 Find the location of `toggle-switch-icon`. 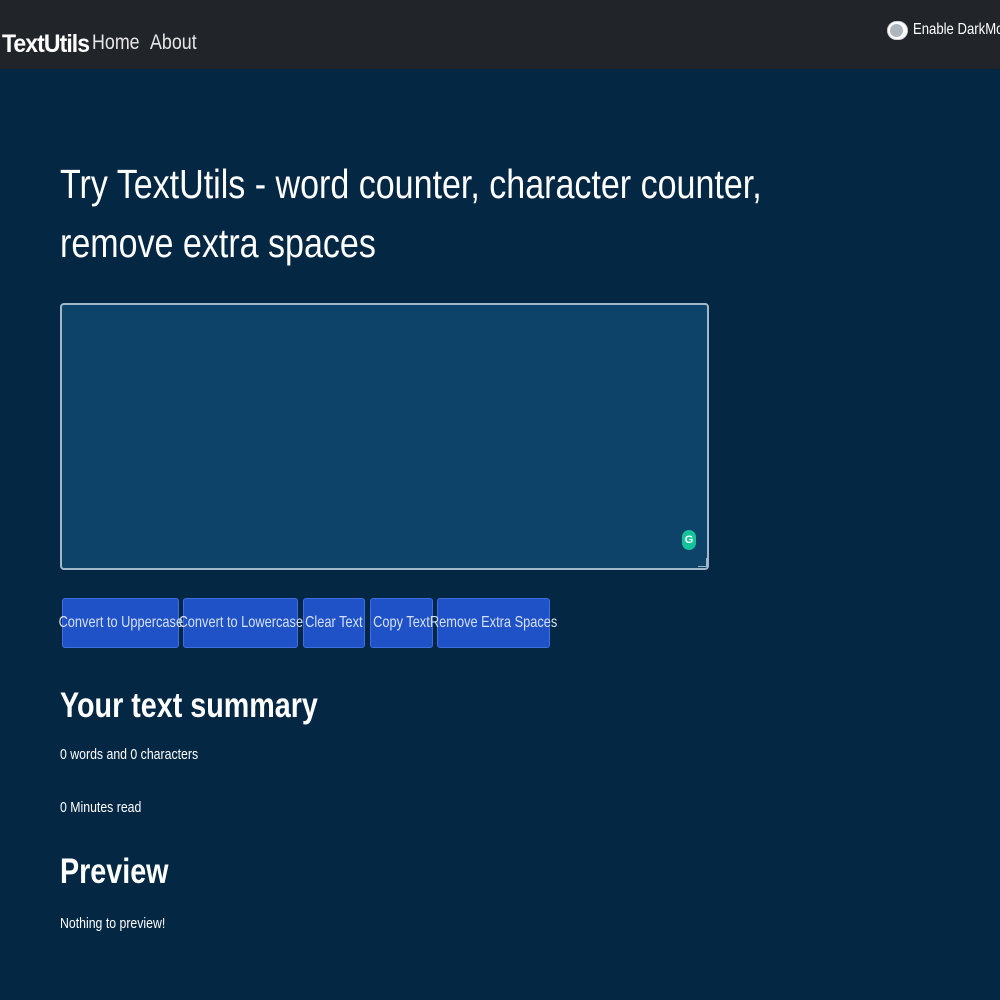

toggle-switch-icon is located at coordinates (897, 30).